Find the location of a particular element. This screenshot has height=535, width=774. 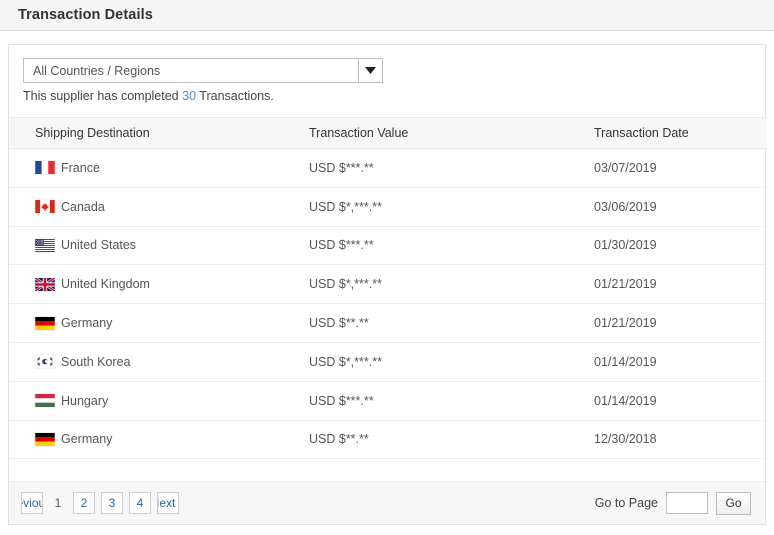

table-row: Hungary USD $***.** 01/14/2019 is located at coordinates (388, 401).